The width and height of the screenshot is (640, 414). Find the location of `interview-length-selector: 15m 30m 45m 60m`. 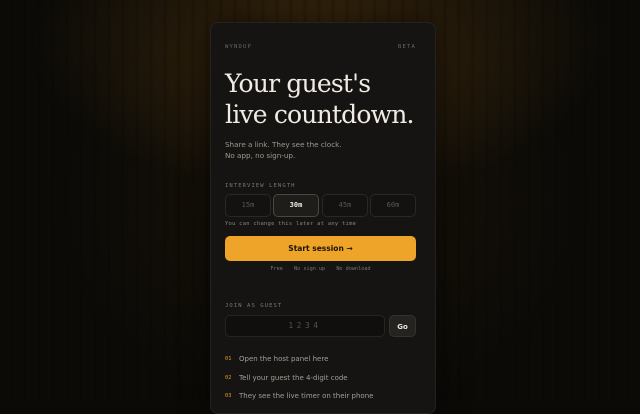

interview-length-selector: 15m 30m 45m 60m is located at coordinates (320, 205).